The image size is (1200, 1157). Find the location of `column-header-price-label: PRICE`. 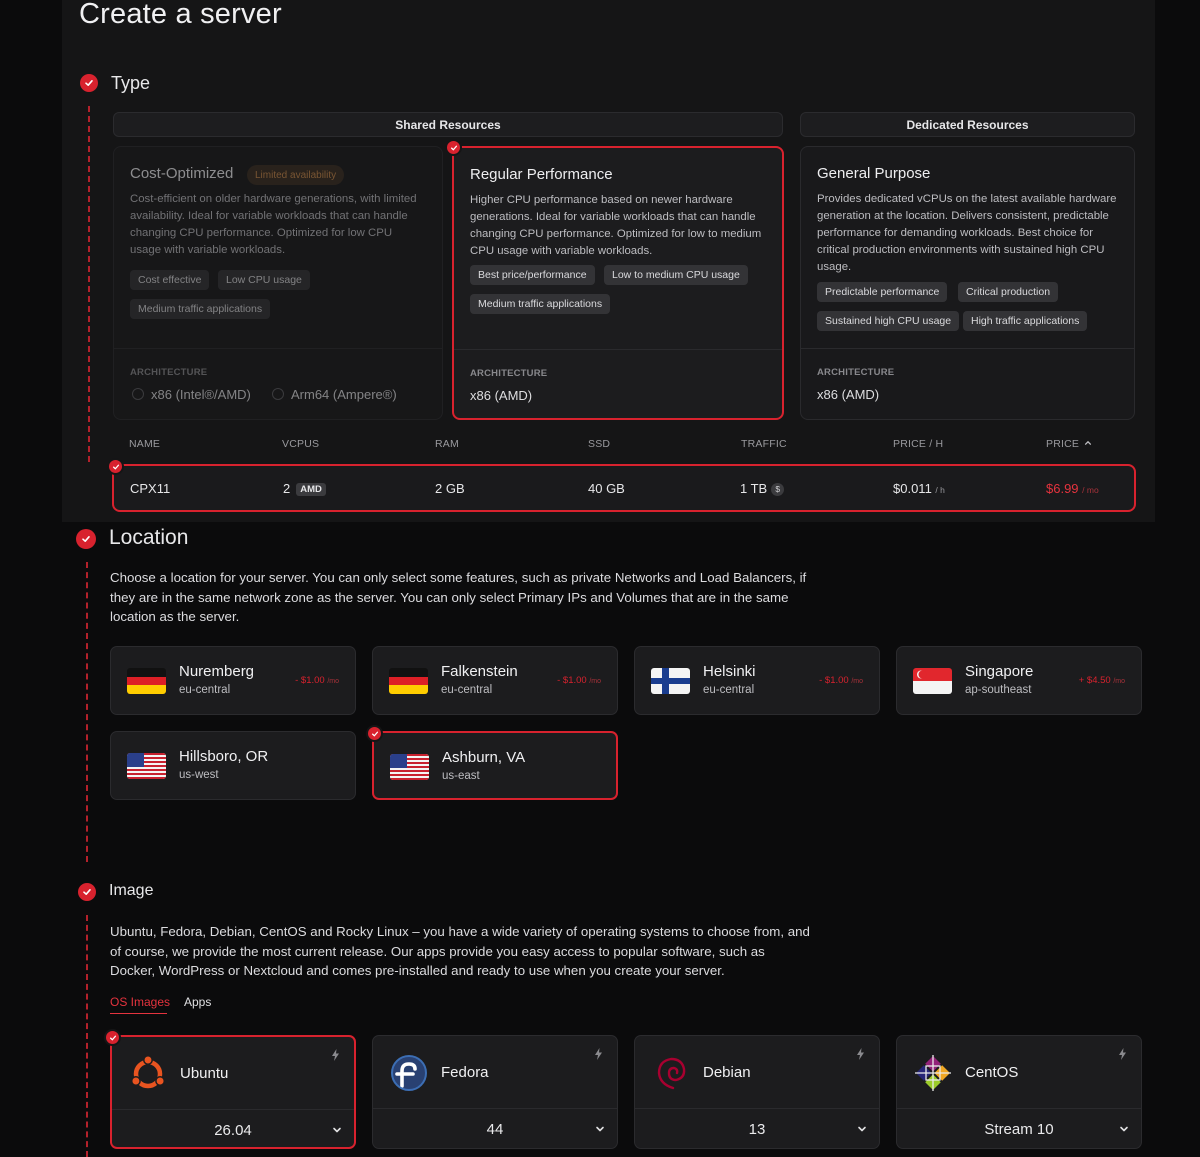

column-header-price-label: PRICE is located at coordinates (1063, 444).